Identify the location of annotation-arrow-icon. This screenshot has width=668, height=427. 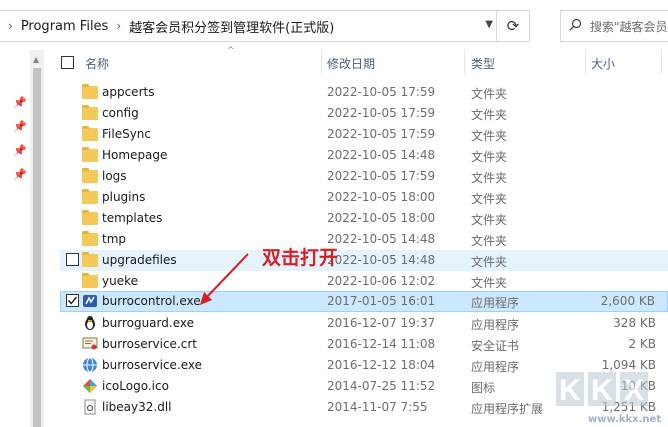
(224, 279).